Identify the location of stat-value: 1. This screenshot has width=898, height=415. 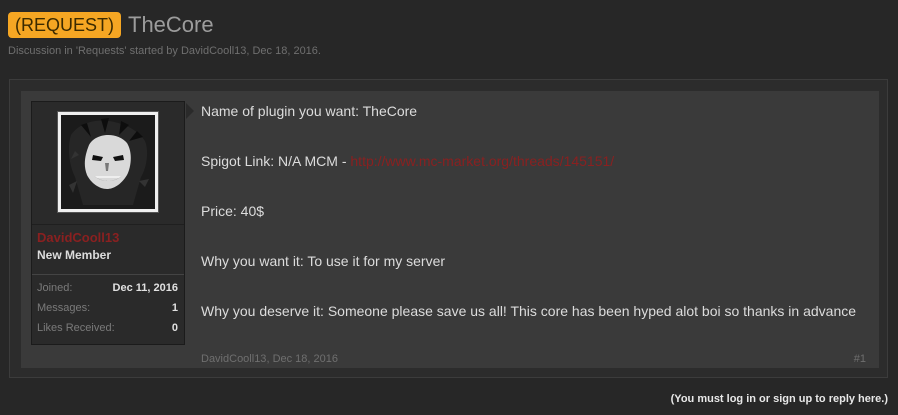
(175, 308).